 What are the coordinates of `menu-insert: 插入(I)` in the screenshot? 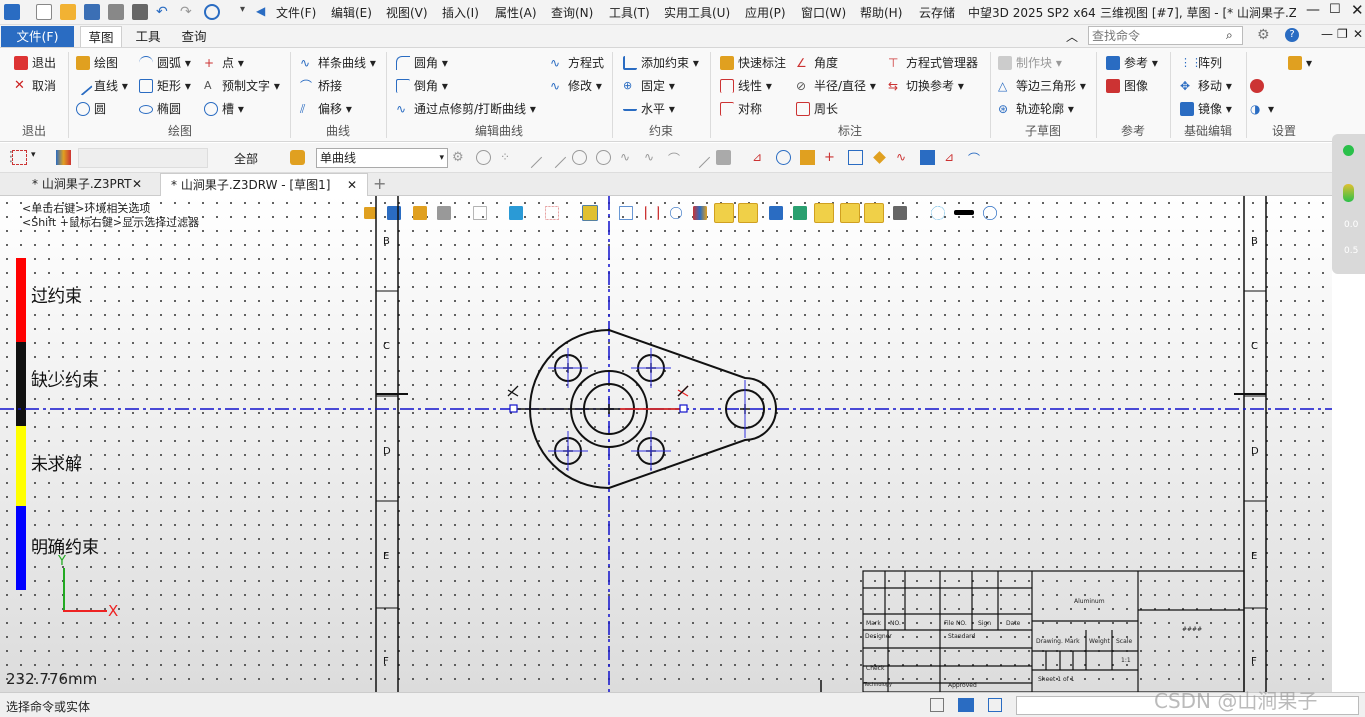 It's located at (460, 12).